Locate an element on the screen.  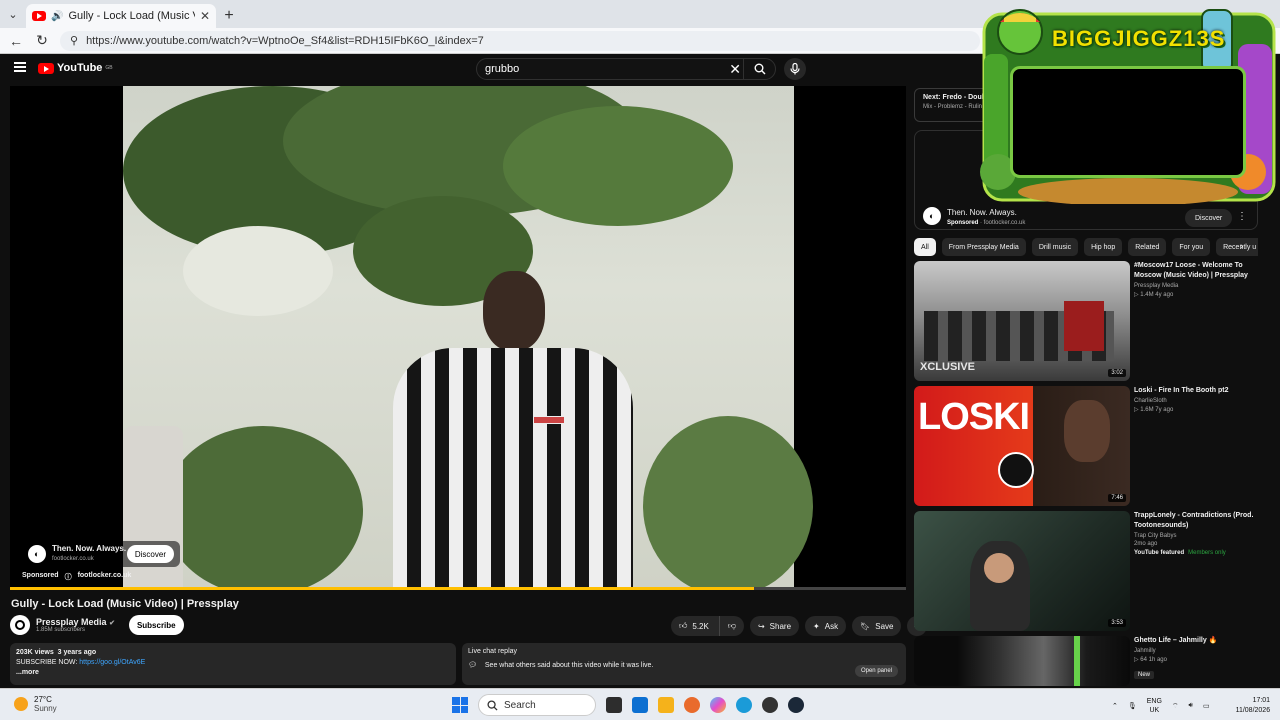
video-thumbnail is located at coordinates (1022, 661).